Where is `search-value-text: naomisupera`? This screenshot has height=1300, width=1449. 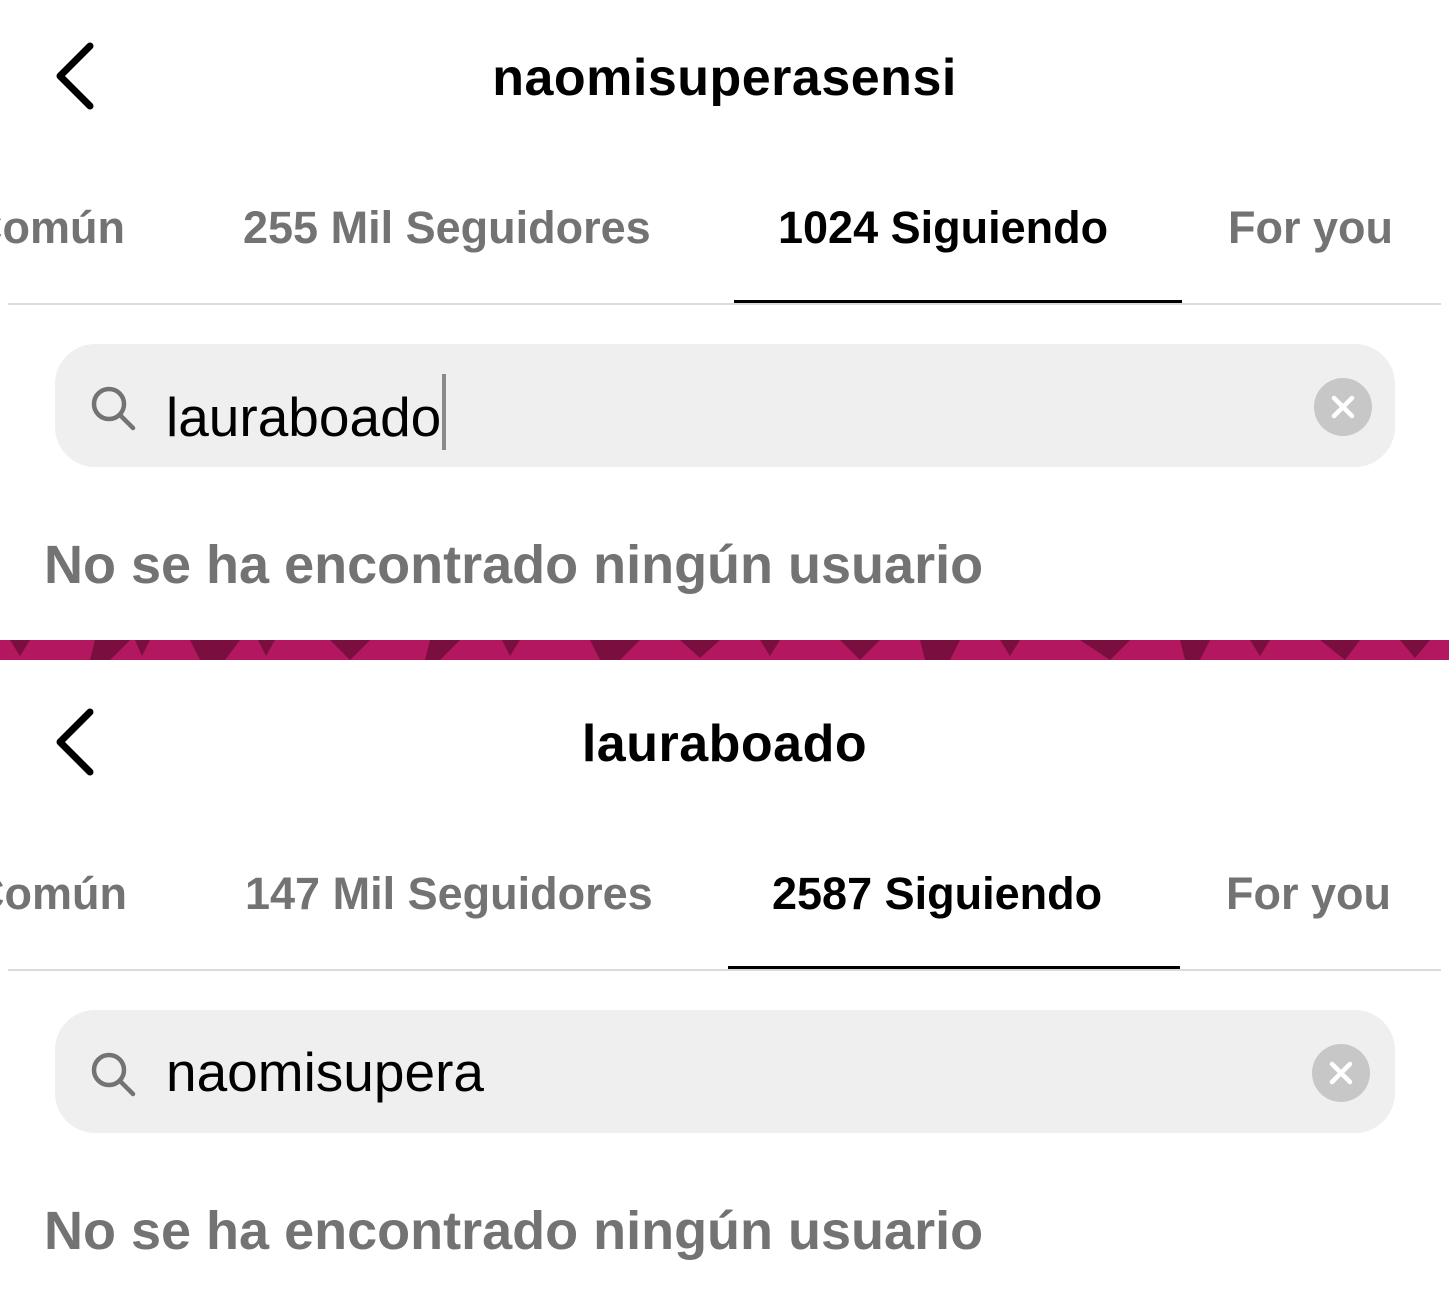 search-value-text: naomisupera is located at coordinates (325, 1072).